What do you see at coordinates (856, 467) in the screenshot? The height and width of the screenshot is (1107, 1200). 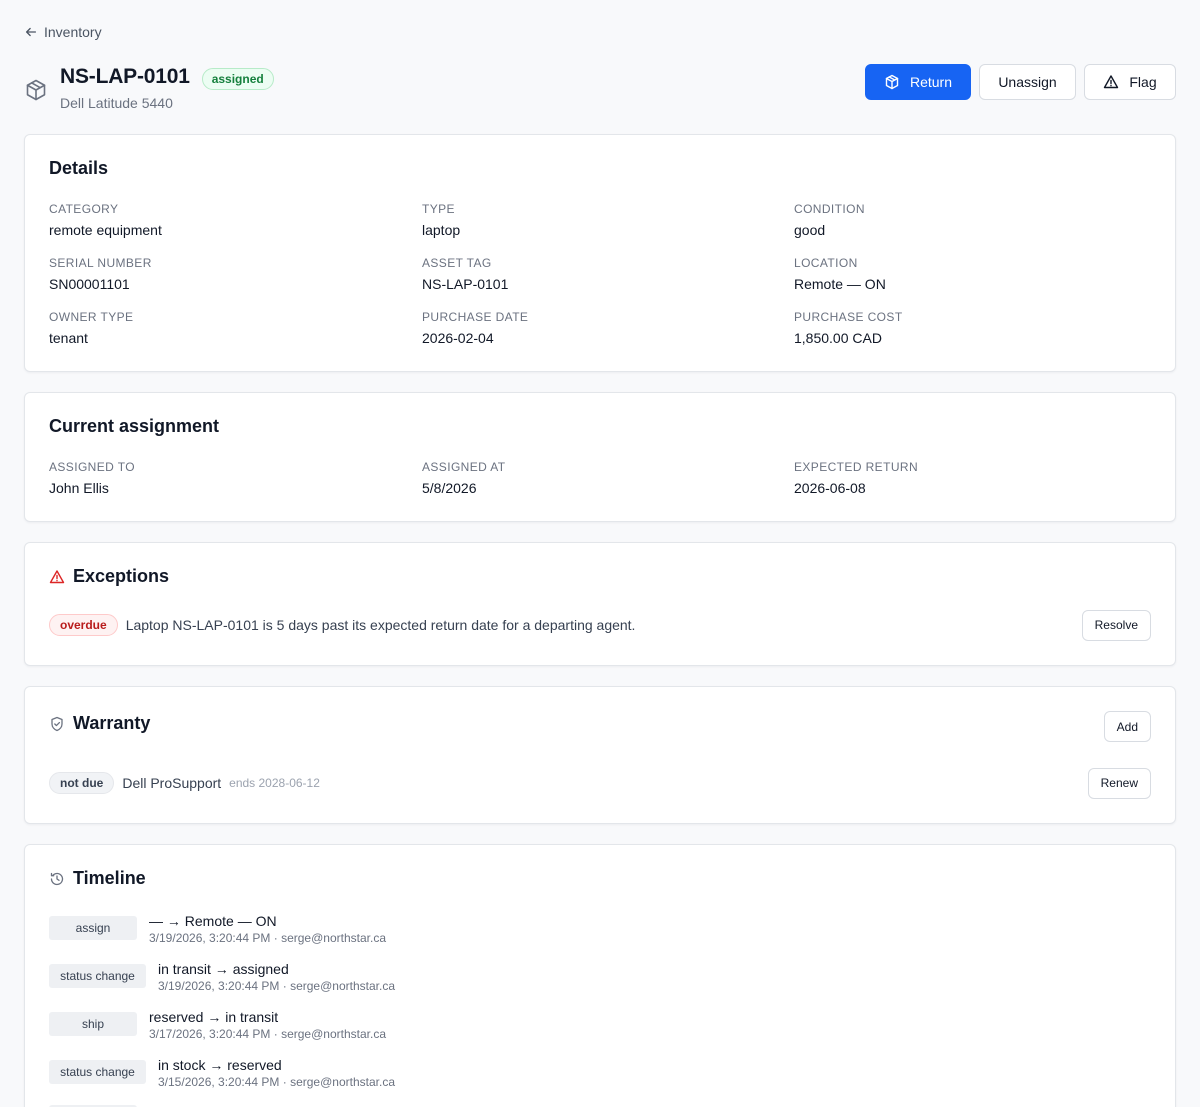 I see `field-label: EXPECTED RETURN` at bounding box center [856, 467].